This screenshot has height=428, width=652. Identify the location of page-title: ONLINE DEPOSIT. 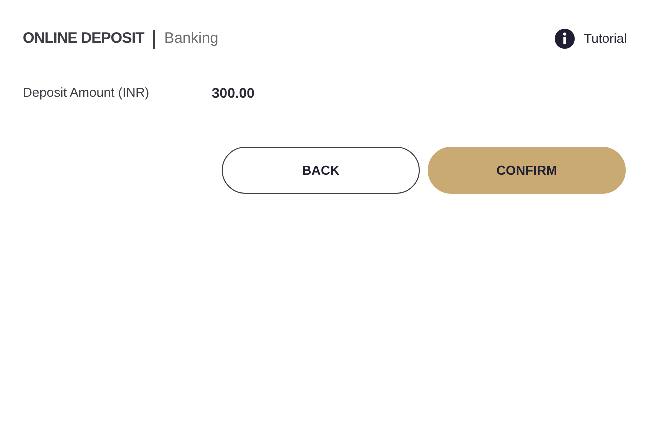
(83, 38).